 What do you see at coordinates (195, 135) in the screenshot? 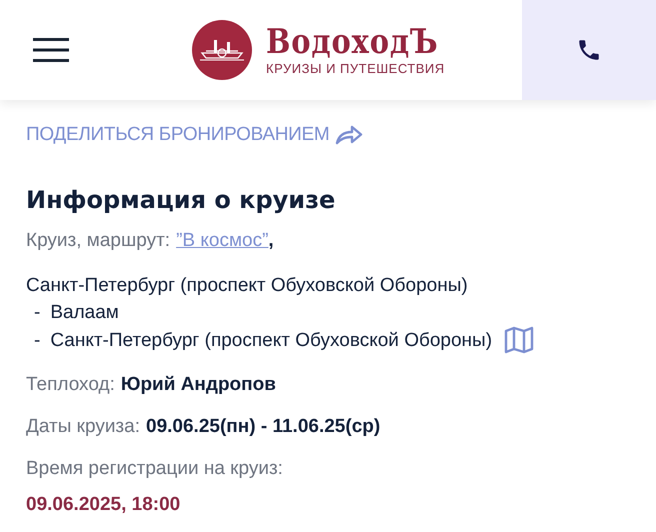
I see `share-booking-link: ПОДЕЛИТЬСЯ БРОНИРОВАНИЕМ` at bounding box center [195, 135].